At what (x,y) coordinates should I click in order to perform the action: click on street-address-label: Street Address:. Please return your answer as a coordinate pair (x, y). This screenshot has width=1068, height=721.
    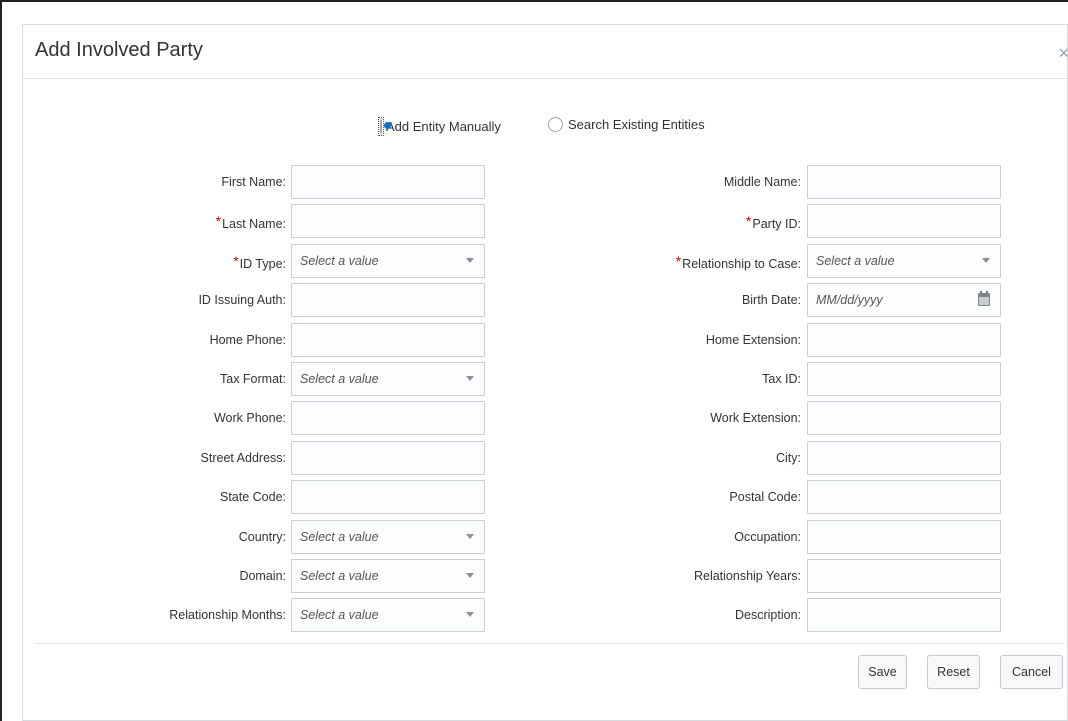
    Looking at the image, I should click on (243, 458).